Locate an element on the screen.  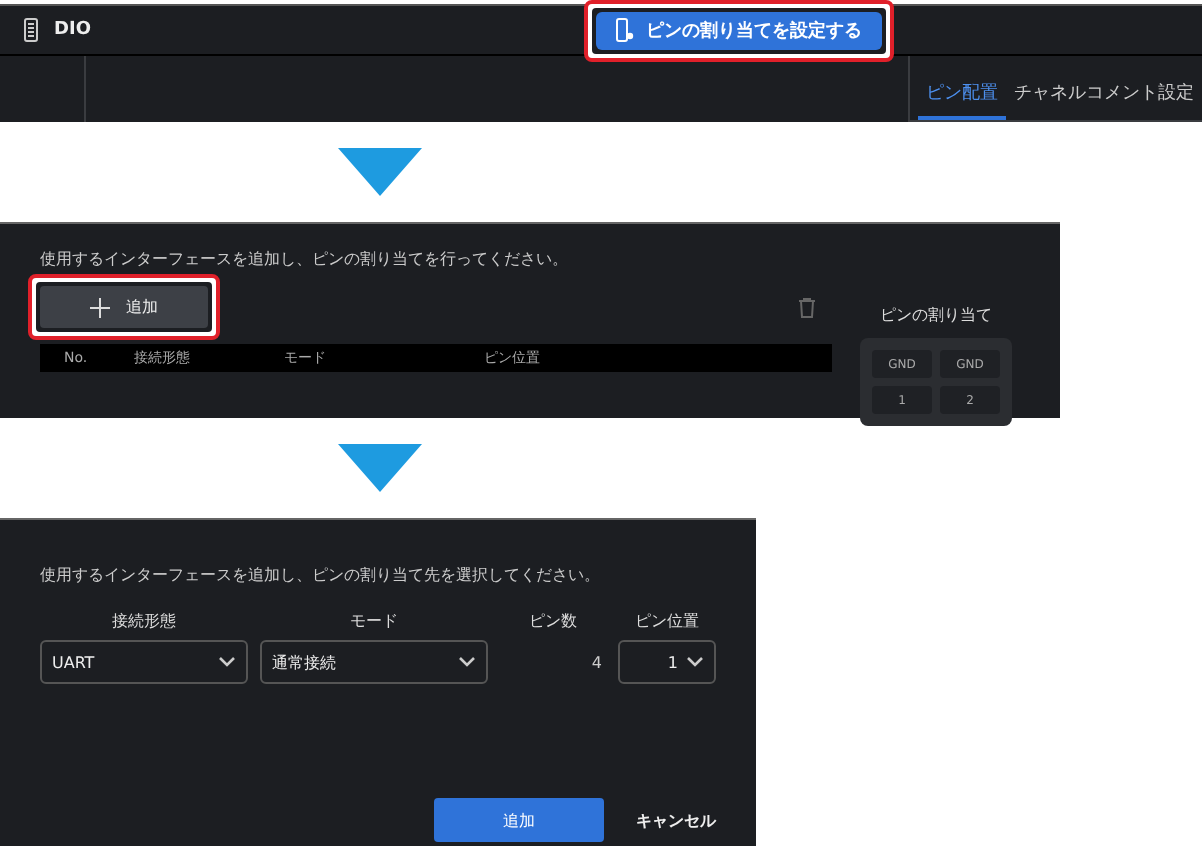
trash-icon is located at coordinates (807, 307).